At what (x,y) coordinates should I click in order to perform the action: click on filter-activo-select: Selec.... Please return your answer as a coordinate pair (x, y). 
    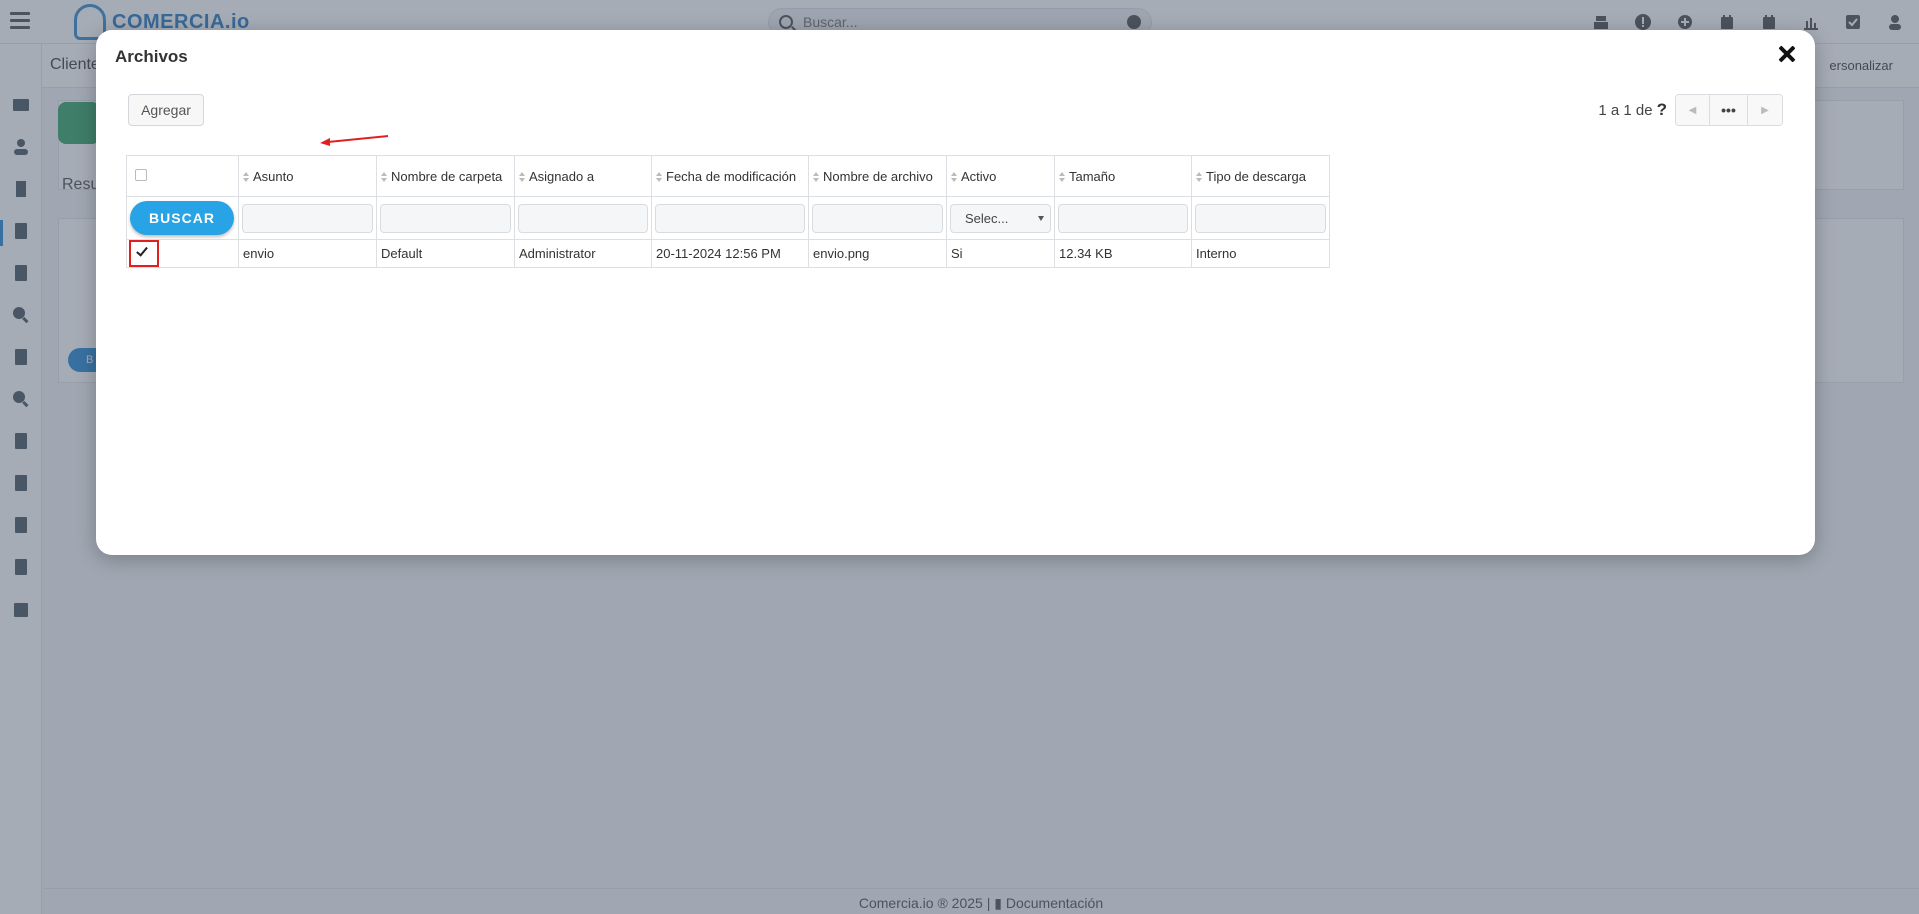
    Looking at the image, I should click on (1000, 218).